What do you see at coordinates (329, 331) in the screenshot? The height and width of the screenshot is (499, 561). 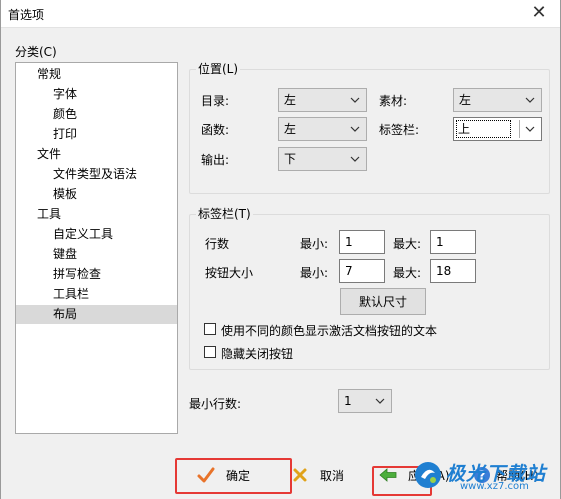 I see `different-color-label: 使用不同的颜色显示激活文档按钮的文本` at bounding box center [329, 331].